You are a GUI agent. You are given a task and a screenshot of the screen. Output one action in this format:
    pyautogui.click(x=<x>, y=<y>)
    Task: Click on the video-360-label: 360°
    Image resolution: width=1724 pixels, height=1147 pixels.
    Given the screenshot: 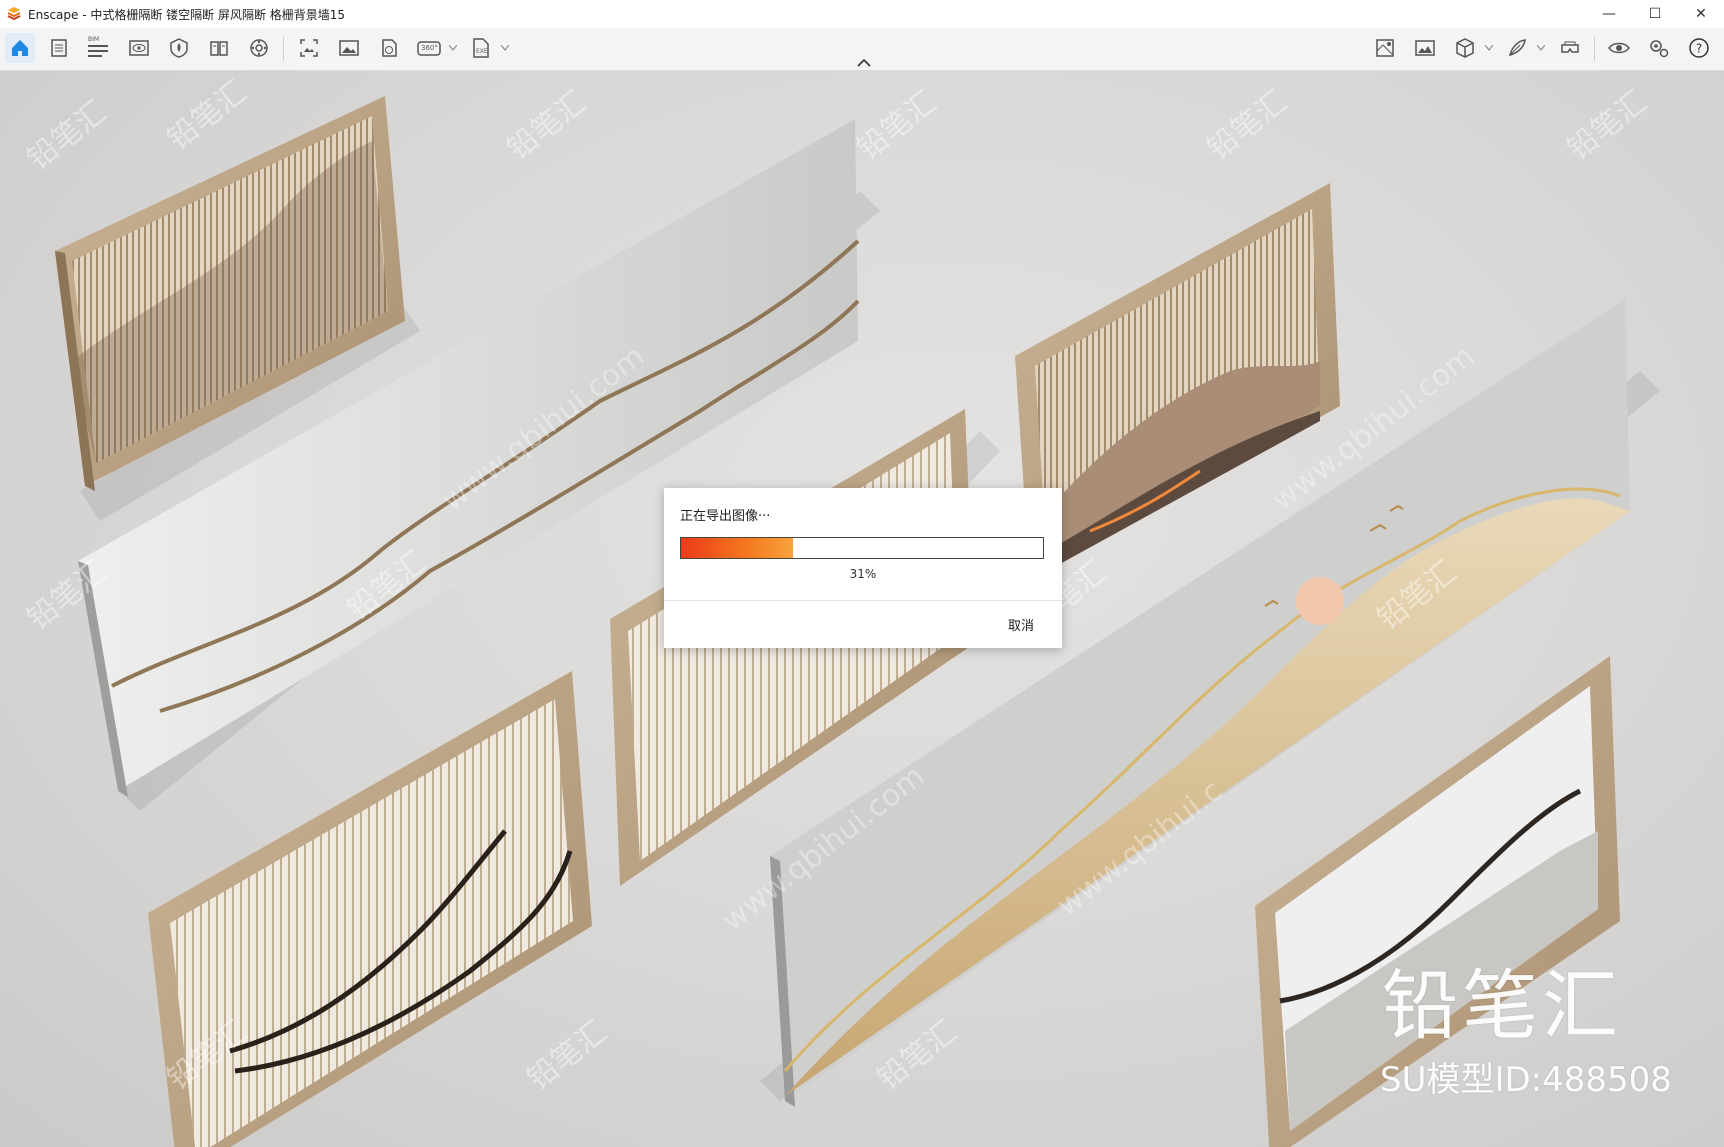 What is the action you would take?
    pyautogui.click(x=429, y=48)
    